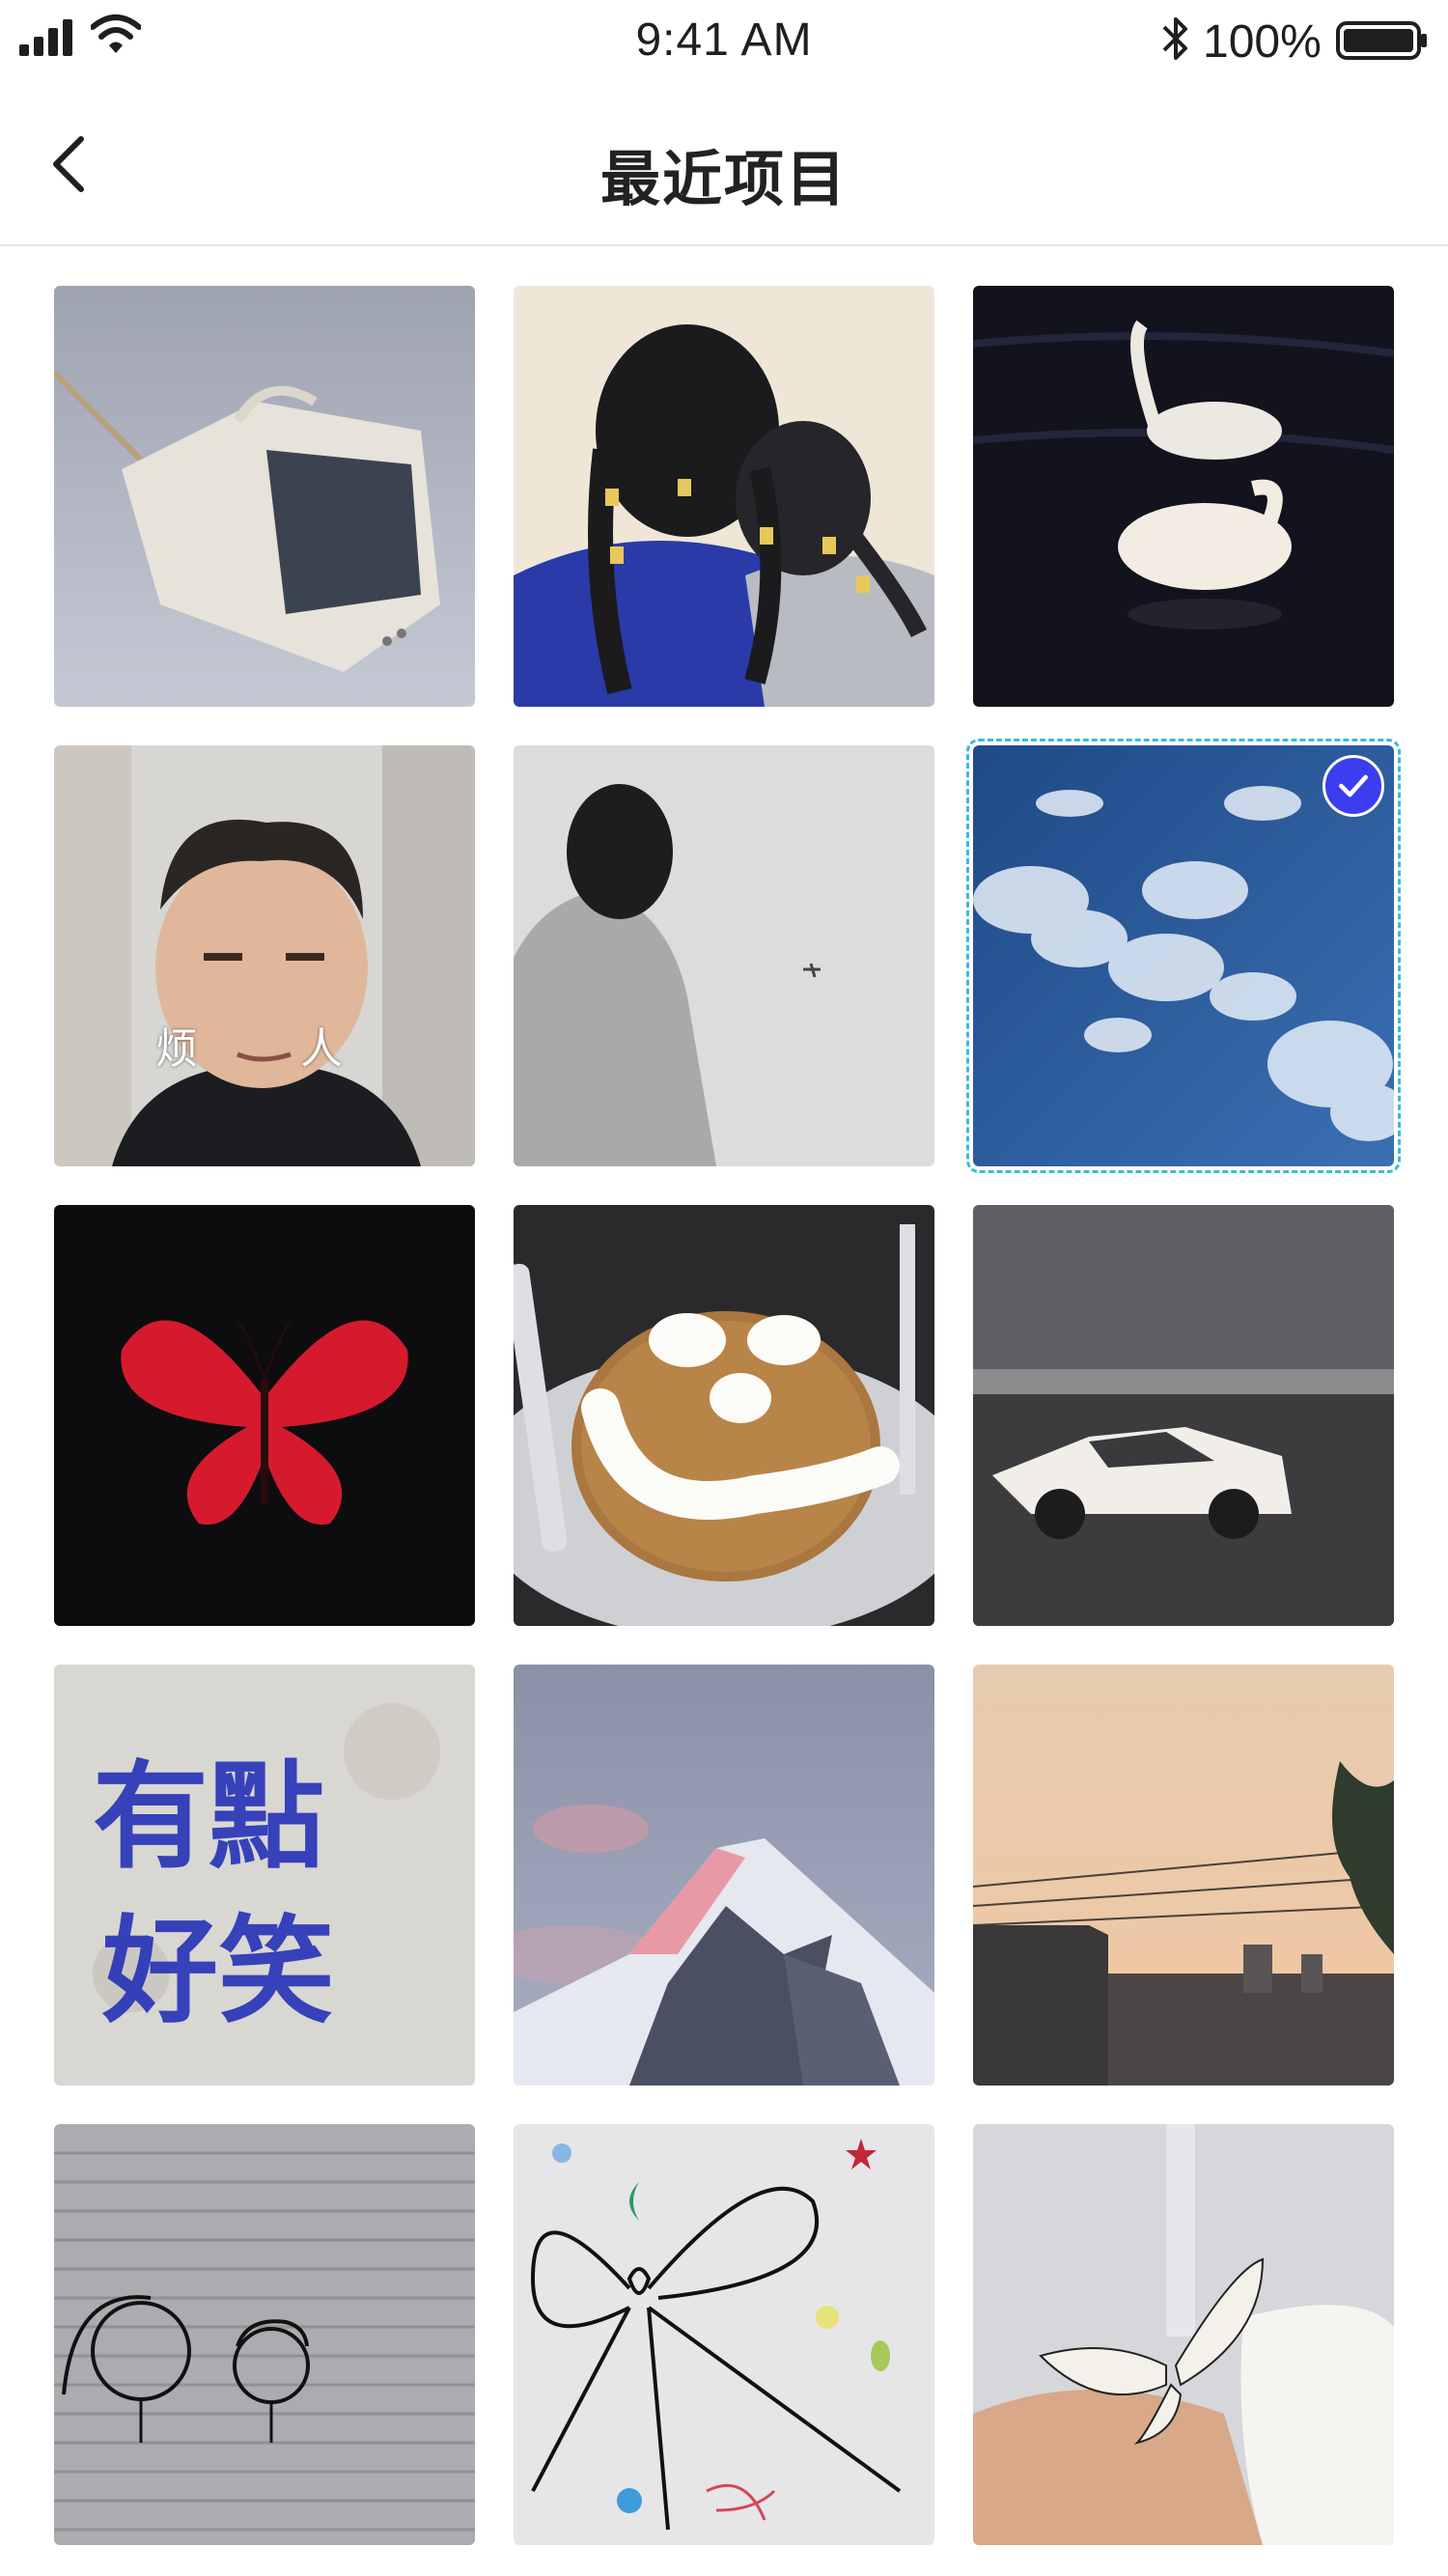 The width and height of the screenshot is (1448, 2576). I want to click on photo-tile-man-meme: 烦 人, so click(264, 956).